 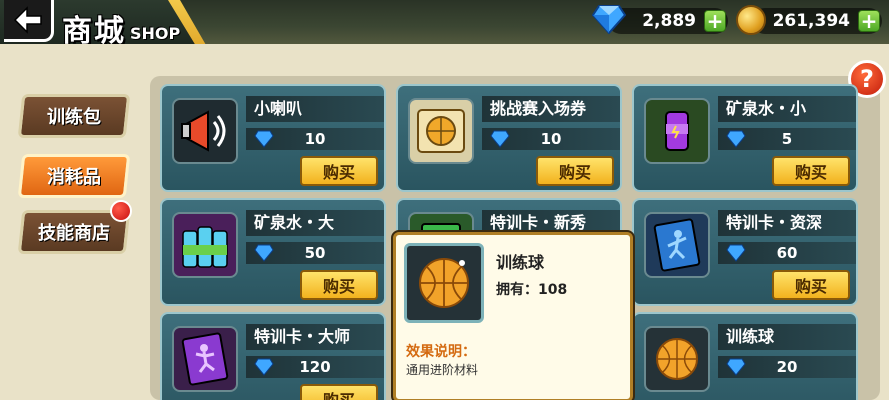 I want to click on training-card-blue-icon, so click(x=677, y=245).